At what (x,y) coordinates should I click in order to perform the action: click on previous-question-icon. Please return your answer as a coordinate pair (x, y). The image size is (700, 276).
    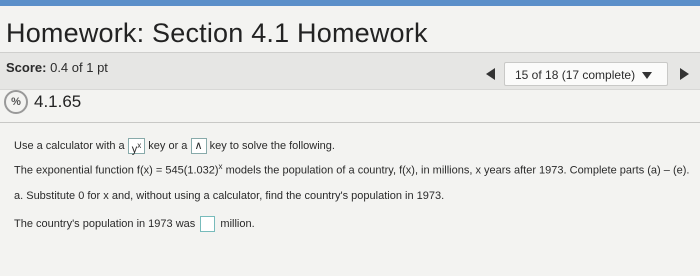
    Looking at the image, I should click on (490, 74).